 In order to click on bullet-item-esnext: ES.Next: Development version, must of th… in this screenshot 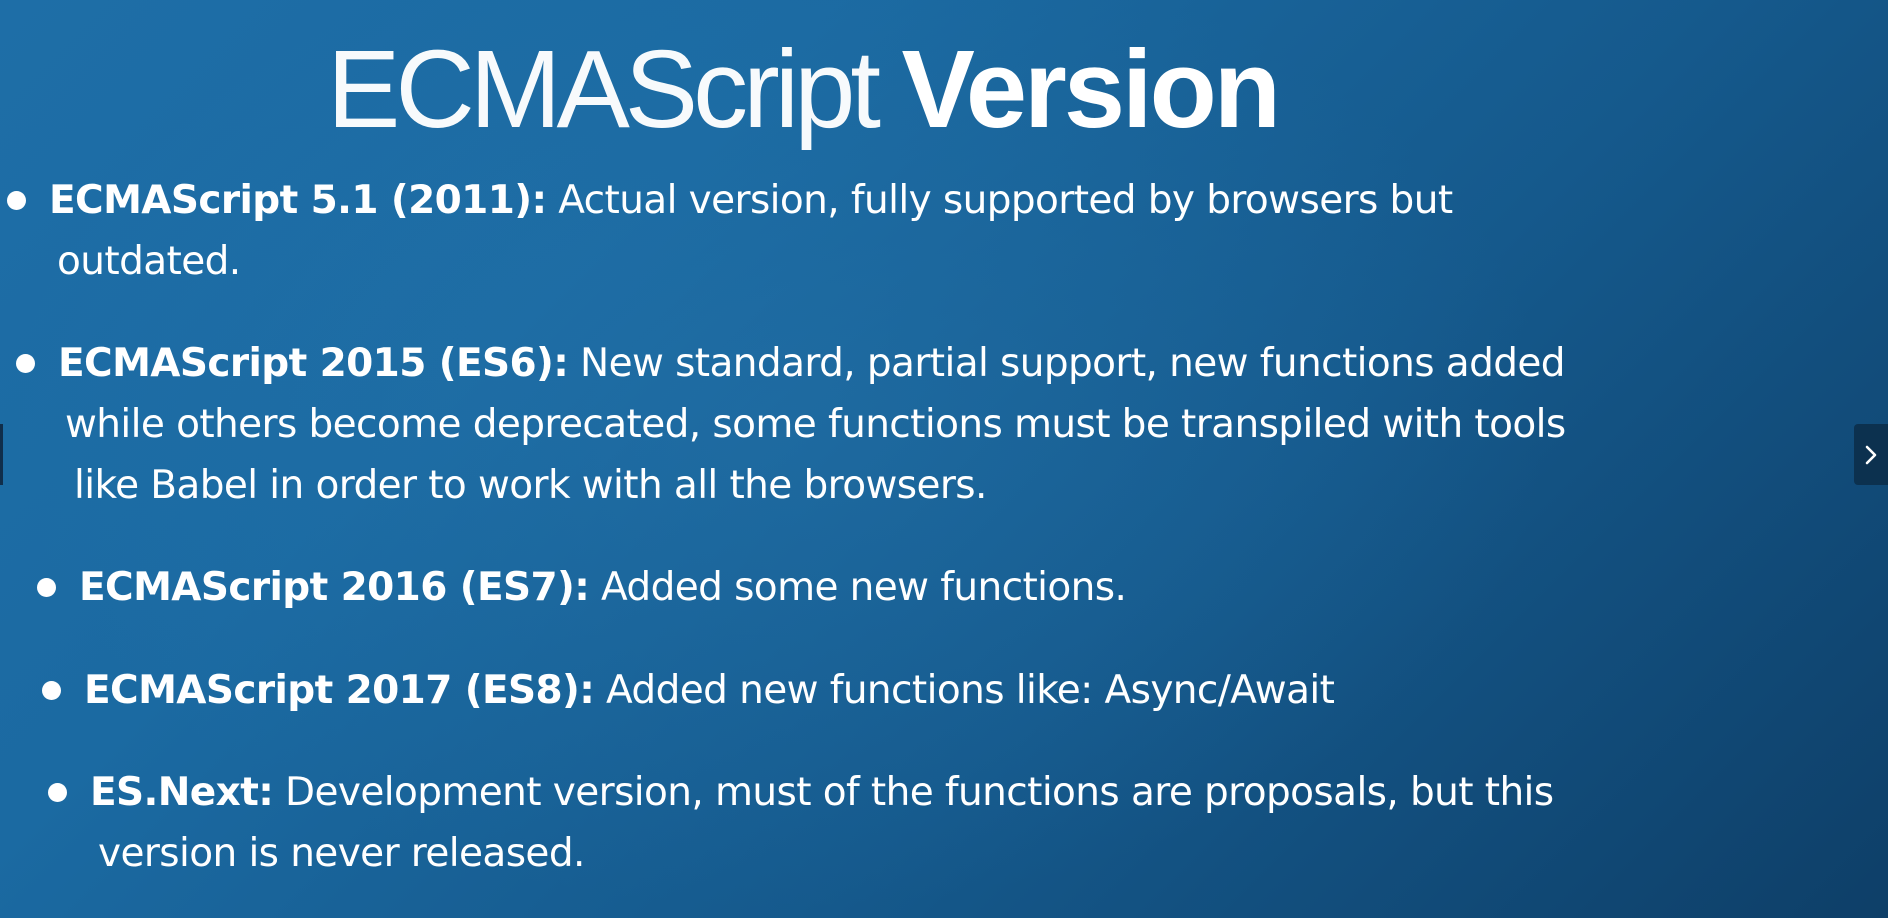, I will do `click(850, 827)`.